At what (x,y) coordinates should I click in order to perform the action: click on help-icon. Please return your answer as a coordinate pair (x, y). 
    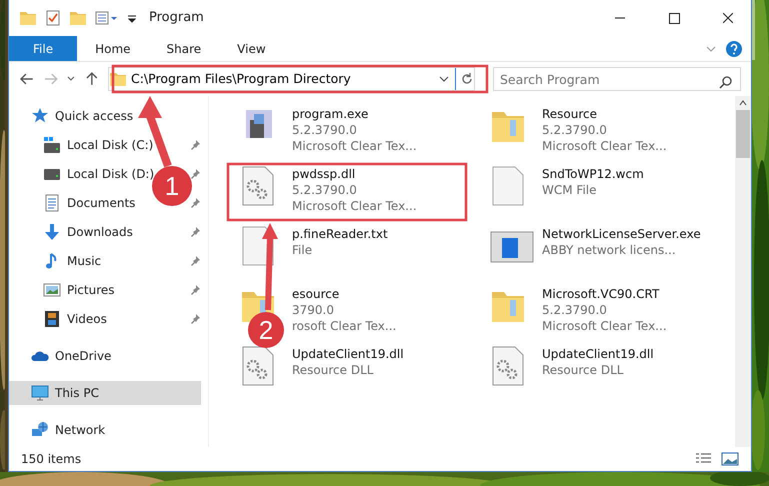
    Looking at the image, I should click on (734, 49).